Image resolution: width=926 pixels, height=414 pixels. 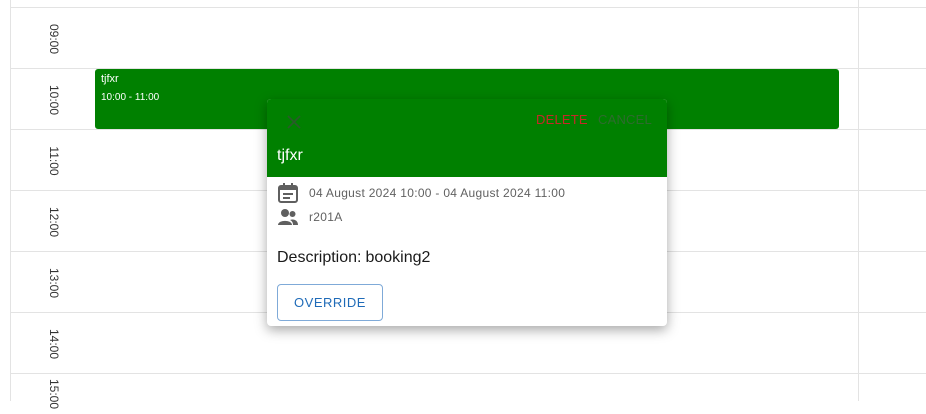 What do you see at coordinates (54, 100) in the screenshot?
I see `time-label: 10:00` at bounding box center [54, 100].